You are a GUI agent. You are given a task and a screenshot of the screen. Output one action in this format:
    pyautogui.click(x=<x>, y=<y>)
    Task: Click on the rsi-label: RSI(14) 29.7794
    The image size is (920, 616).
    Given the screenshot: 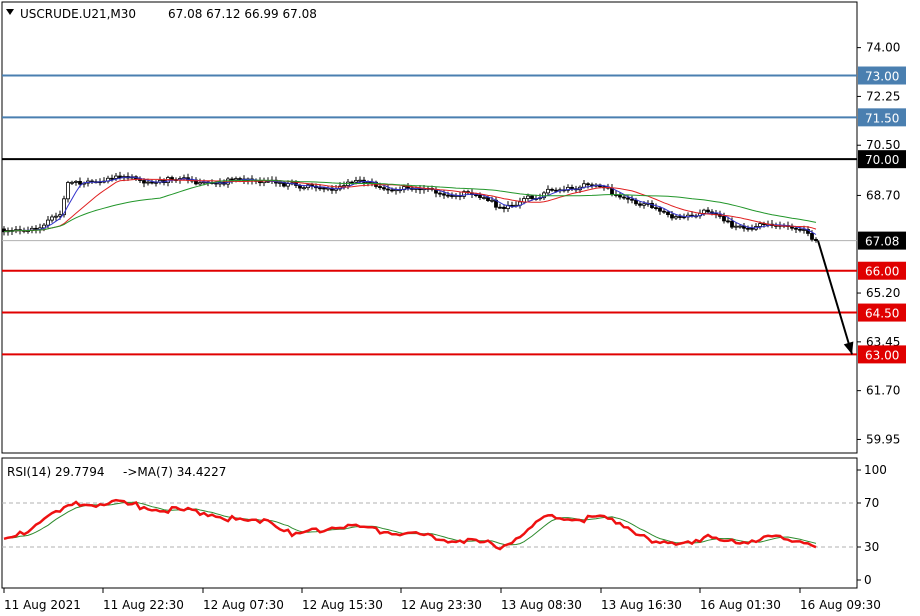 What is the action you would take?
    pyautogui.click(x=56, y=472)
    